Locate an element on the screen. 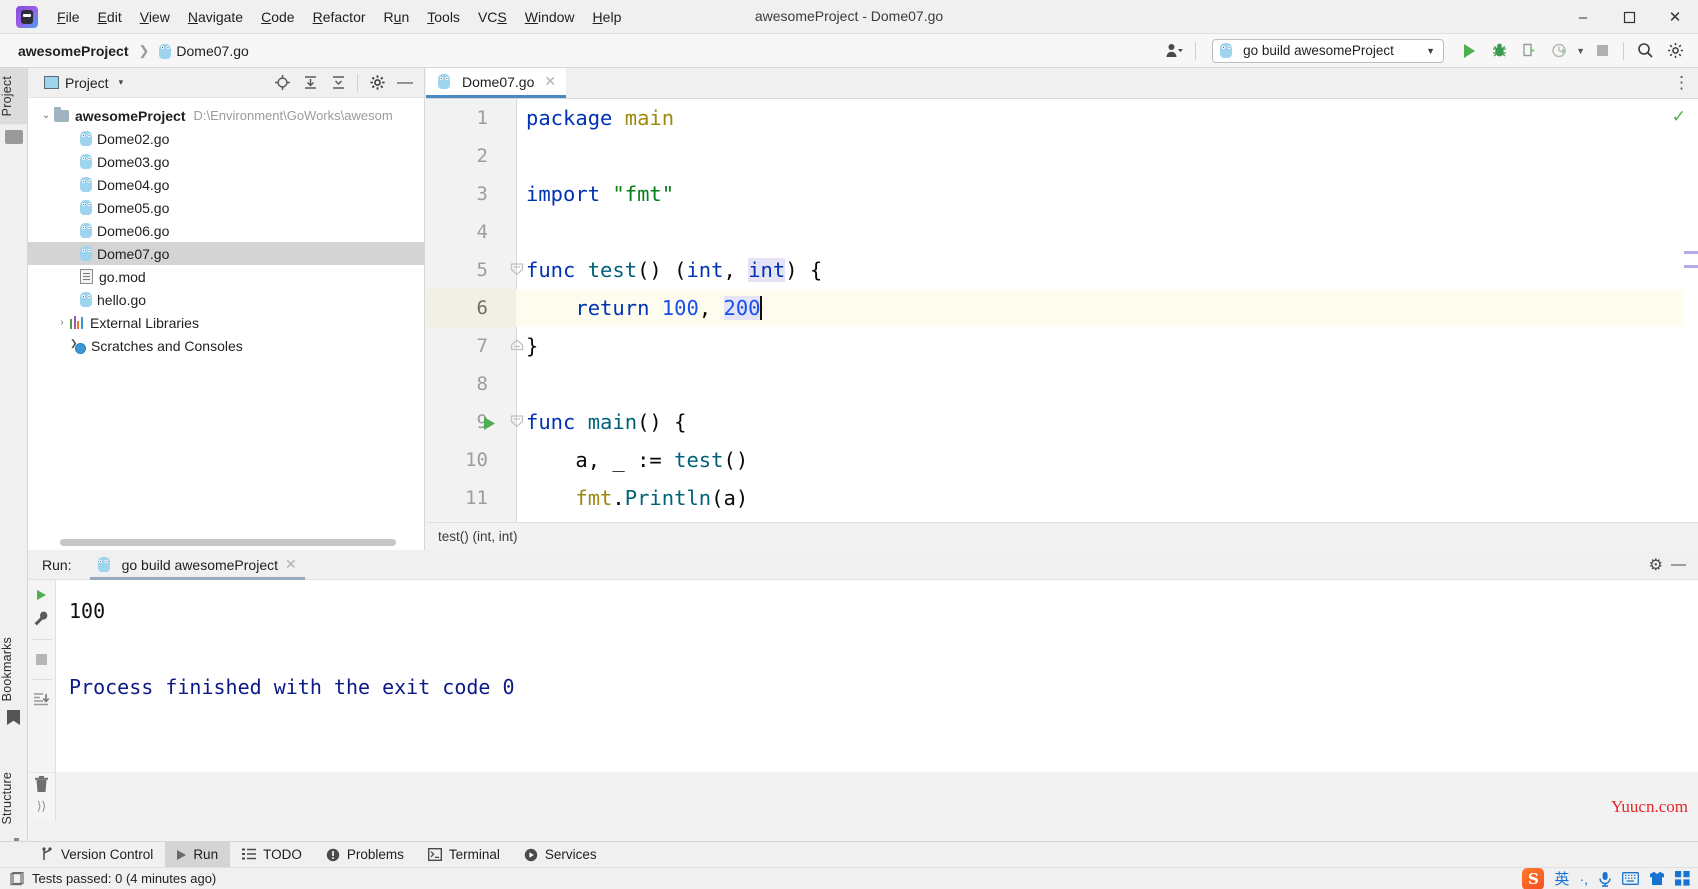 This screenshot has height=889, width=1698. pane-divider is located at coordinates (357, 82).